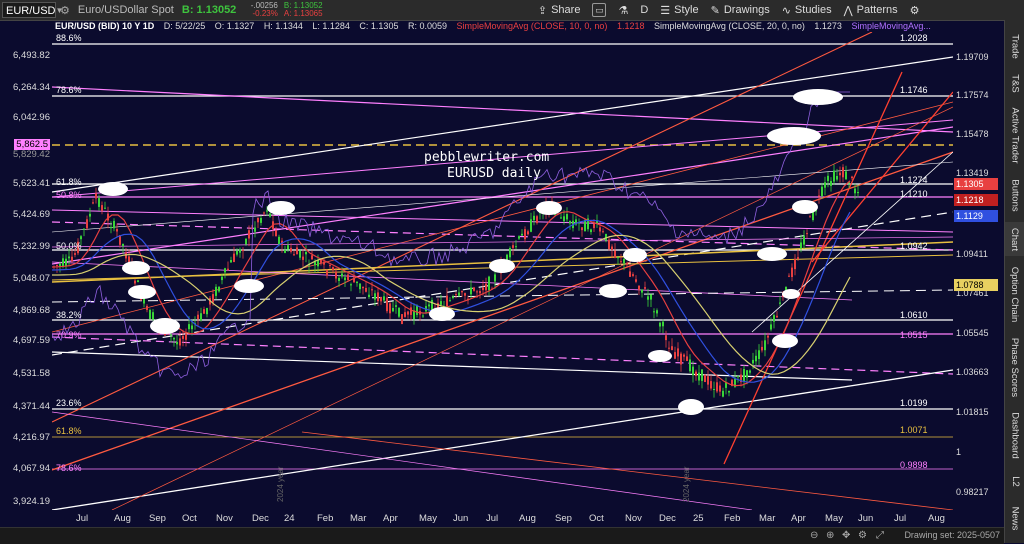 Image resolution: width=1024 pixels, height=544 pixels. I want to click on drawings-button: ✎ Drawings, so click(740, 10).